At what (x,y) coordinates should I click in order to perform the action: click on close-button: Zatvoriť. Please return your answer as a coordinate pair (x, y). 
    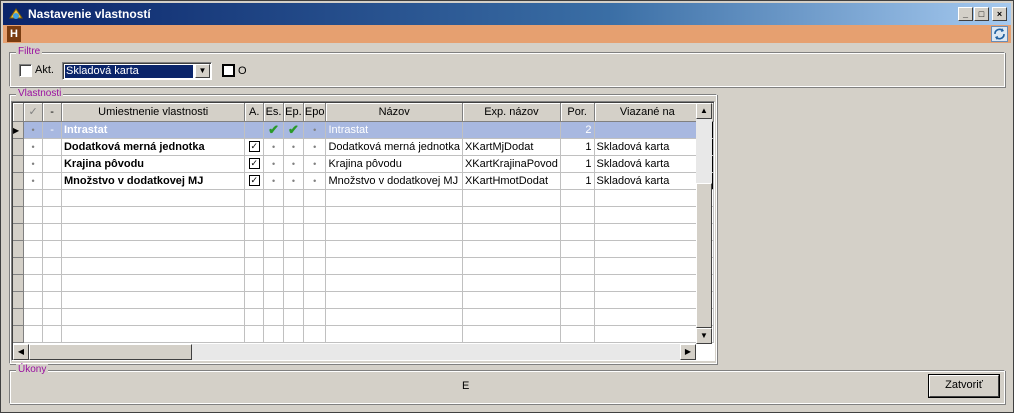
    Looking at the image, I should click on (964, 386).